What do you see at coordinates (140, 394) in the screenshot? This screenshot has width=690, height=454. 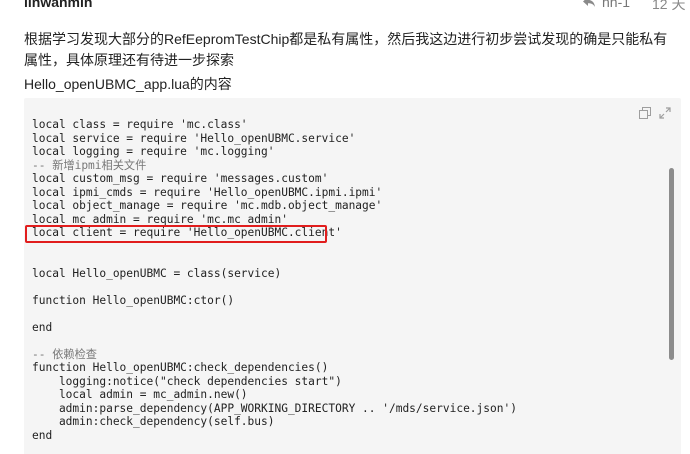 I see `code-line: local admin = mc_admin.new()` at bounding box center [140, 394].